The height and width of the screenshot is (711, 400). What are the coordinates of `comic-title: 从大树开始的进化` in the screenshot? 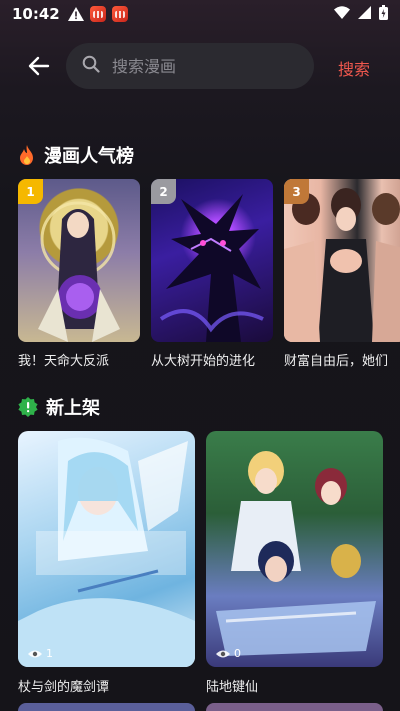 It's located at (203, 361).